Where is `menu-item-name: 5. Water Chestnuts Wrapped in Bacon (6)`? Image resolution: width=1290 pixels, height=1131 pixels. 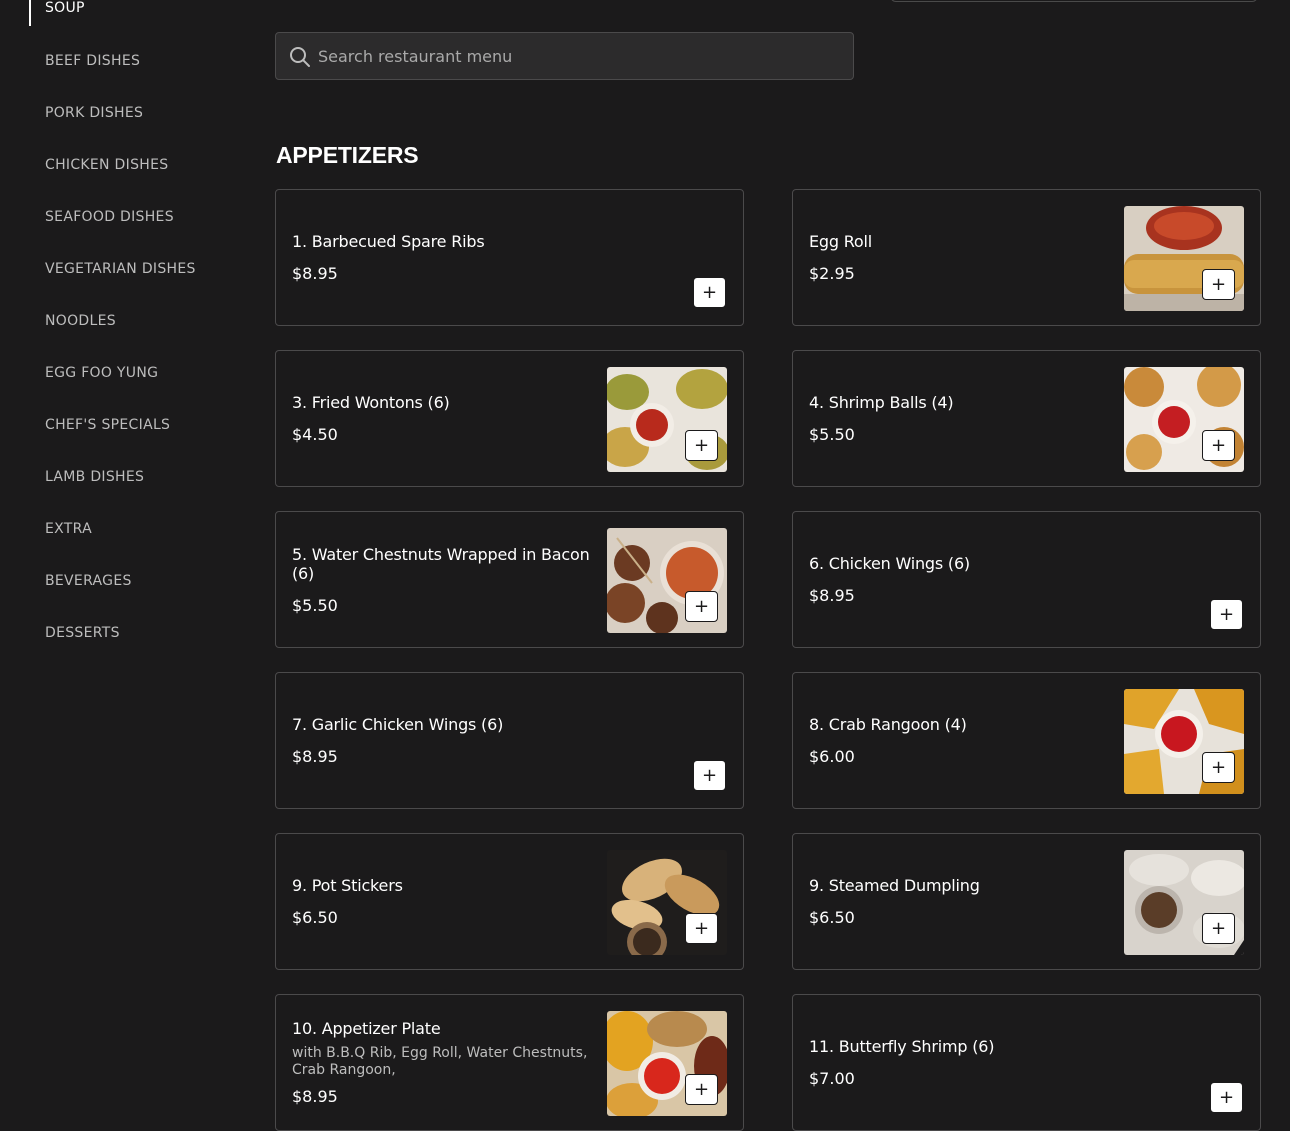 menu-item-name: 5. Water Chestnuts Wrapped in Bacon (6) is located at coordinates (441, 563).